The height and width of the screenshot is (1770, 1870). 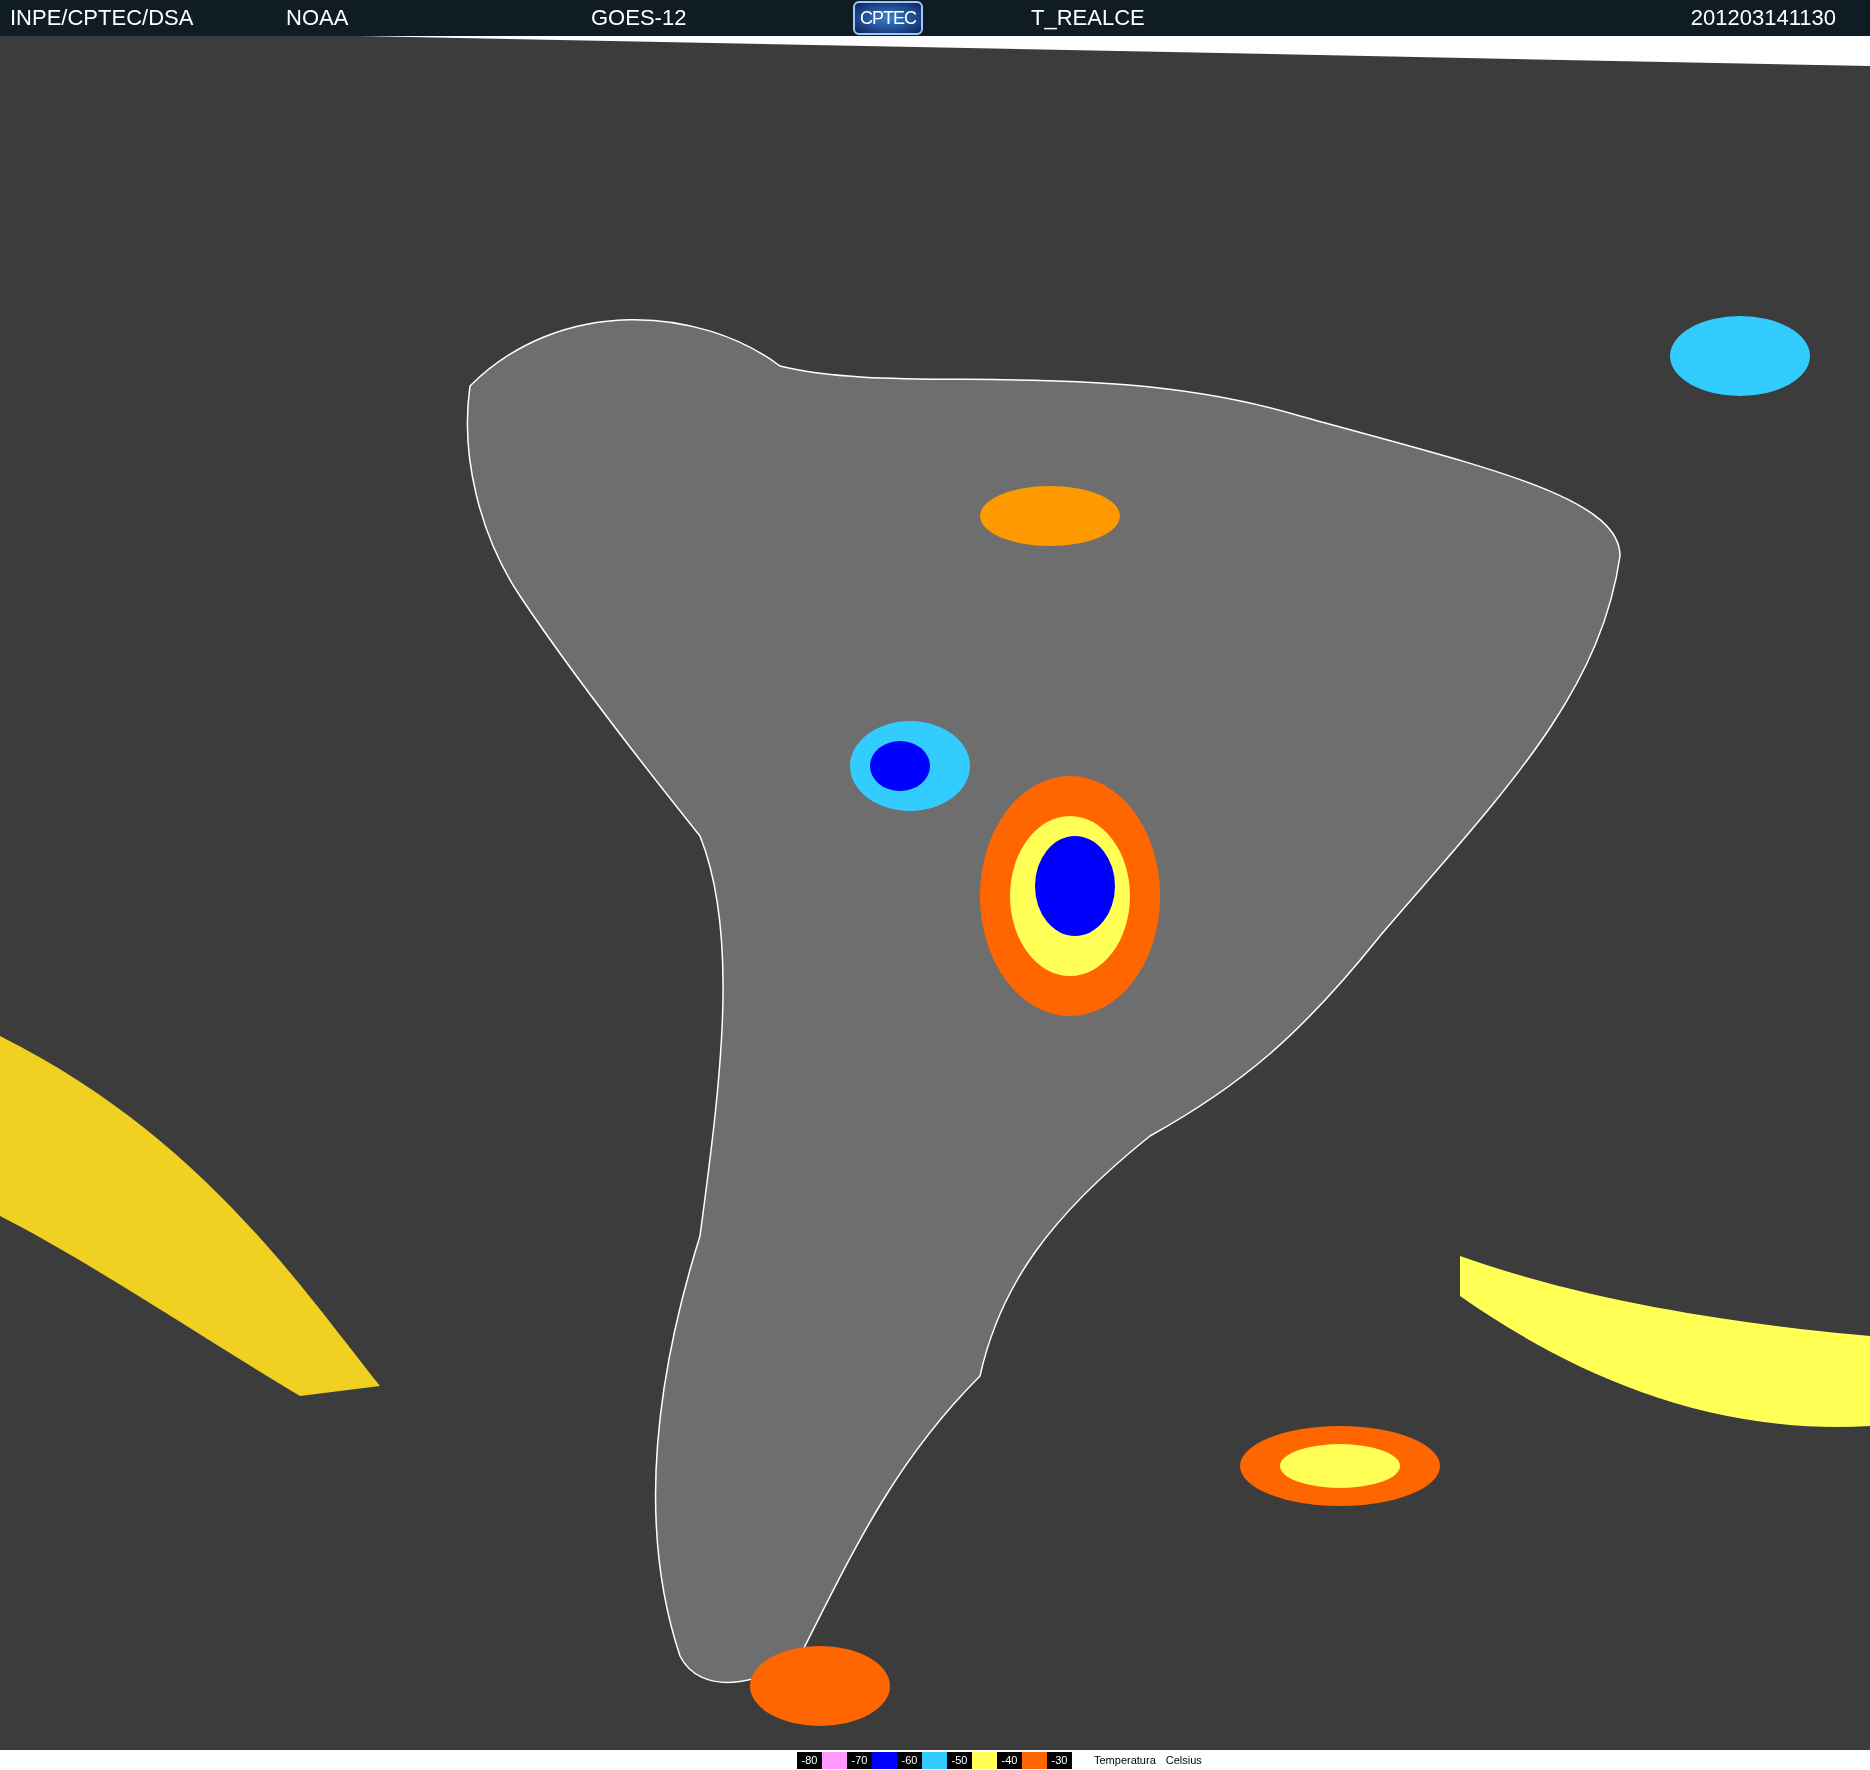 What do you see at coordinates (317, 17) in the screenshot?
I see `header-label: NOAA` at bounding box center [317, 17].